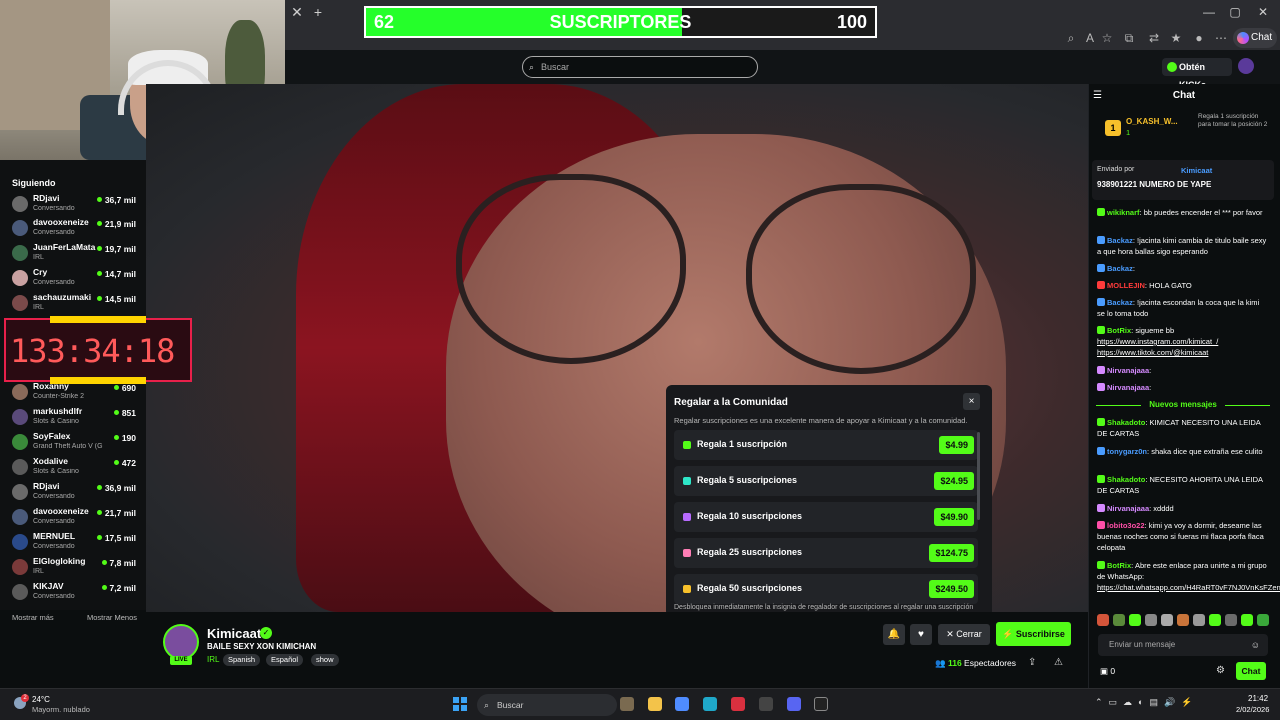 This screenshot has height=720, width=1280. Describe the element at coordinates (1251, 671) in the screenshot. I see `chat-send-button: Chat` at that location.